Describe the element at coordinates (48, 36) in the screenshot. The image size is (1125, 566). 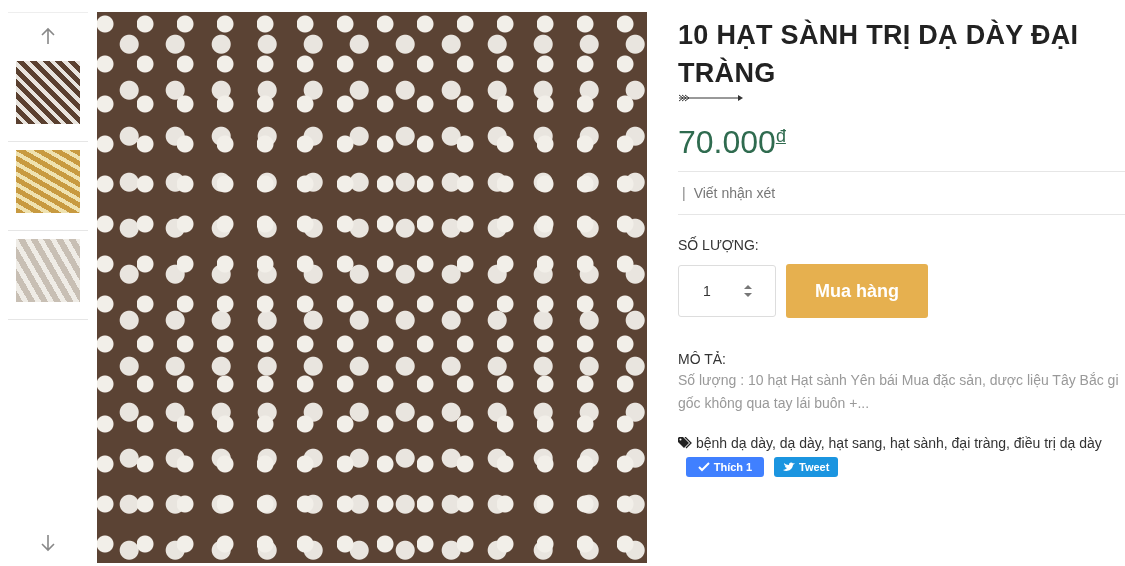
I see `up-arrow-icon` at that location.